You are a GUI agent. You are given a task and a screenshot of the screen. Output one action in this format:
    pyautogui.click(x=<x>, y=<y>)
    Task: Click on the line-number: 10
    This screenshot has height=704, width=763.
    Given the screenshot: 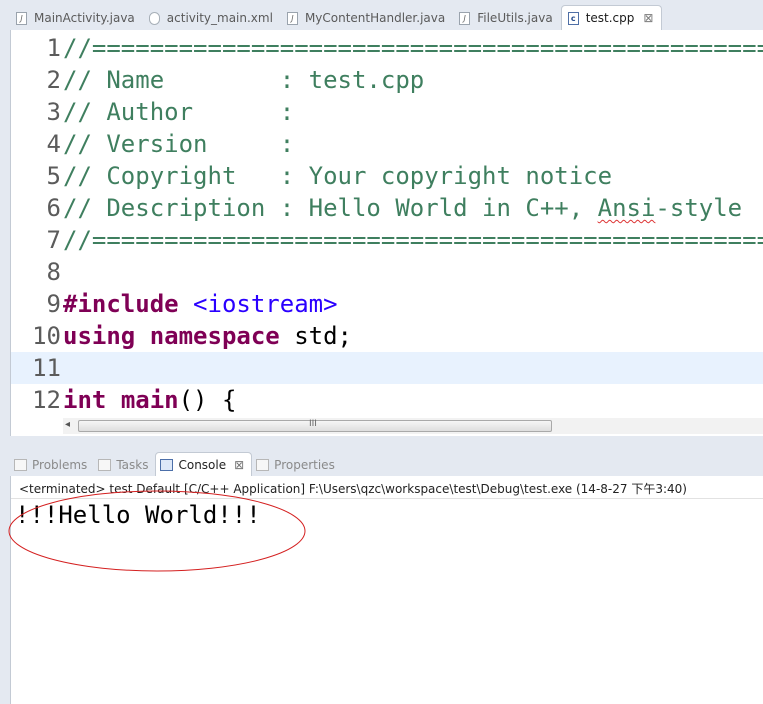 What is the action you would take?
    pyautogui.click(x=46, y=336)
    